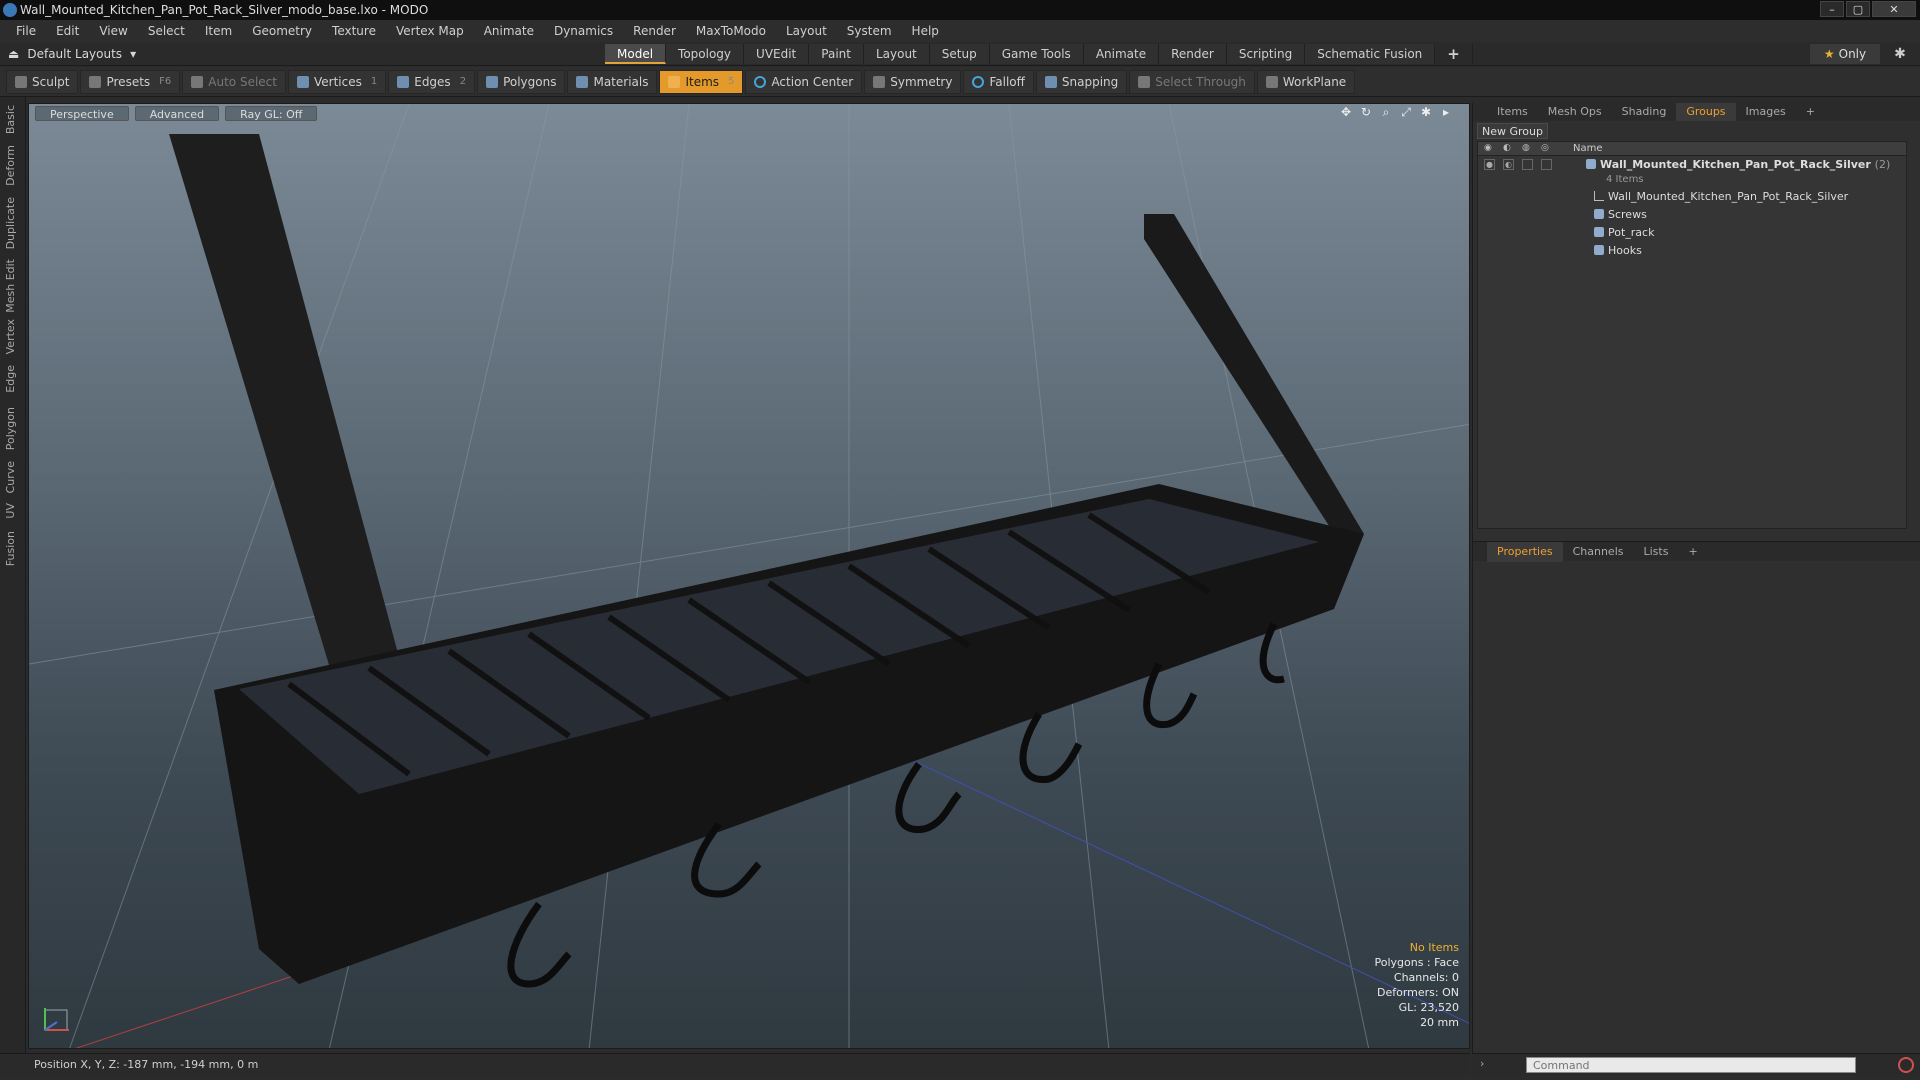 The height and width of the screenshot is (1080, 1920). Describe the element at coordinates (998, 81) in the screenshot. I see `falloff-button: Falloff` at that location.